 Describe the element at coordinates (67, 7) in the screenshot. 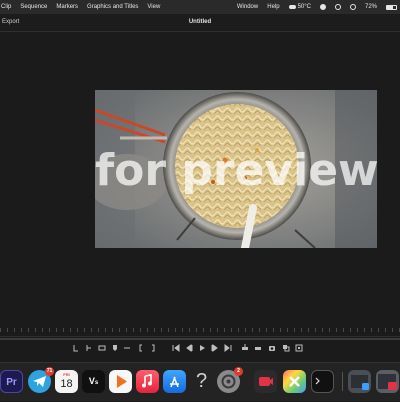

I see `menu-markers: Markers` at that location.